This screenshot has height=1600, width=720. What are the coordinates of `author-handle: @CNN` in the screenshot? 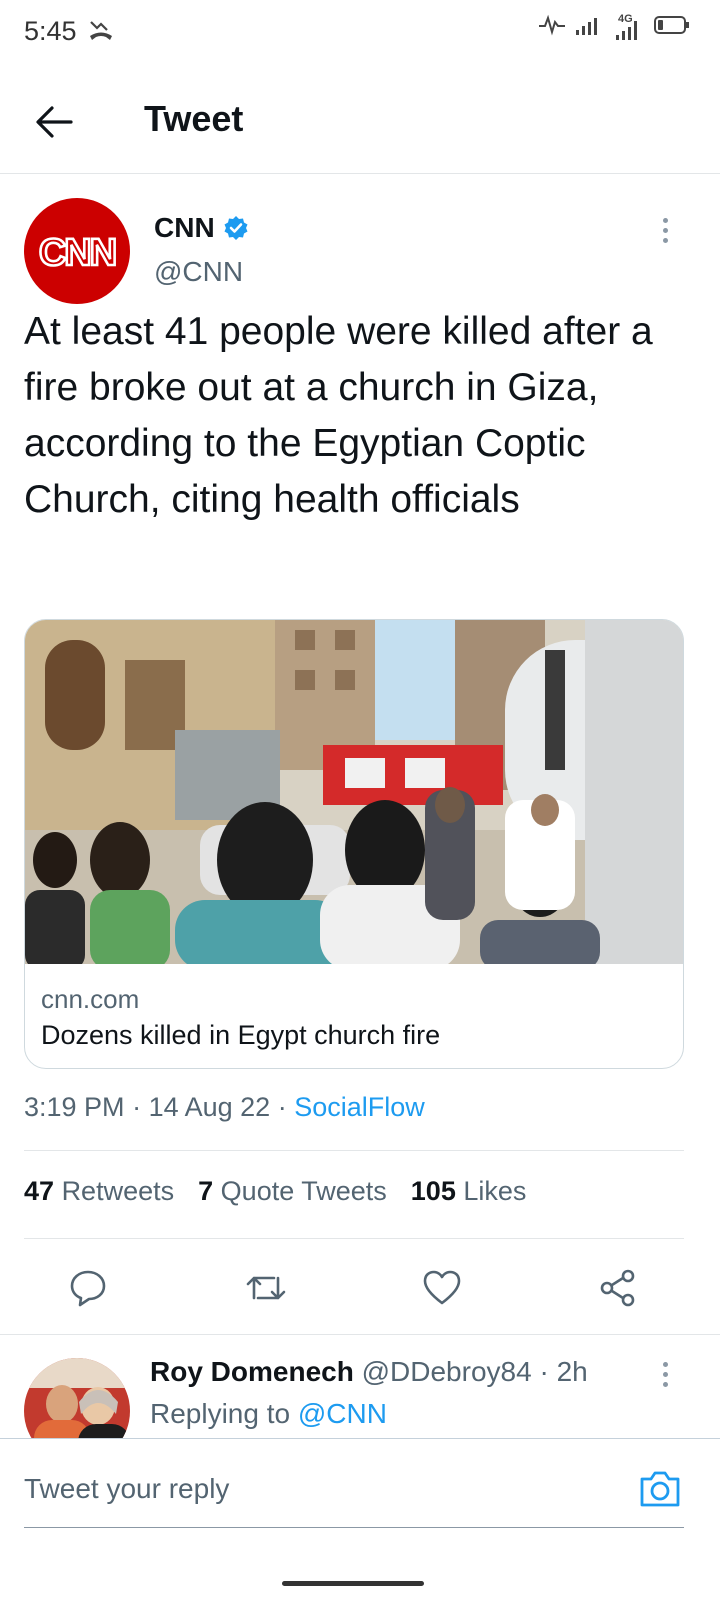 It's located at (198, 272).